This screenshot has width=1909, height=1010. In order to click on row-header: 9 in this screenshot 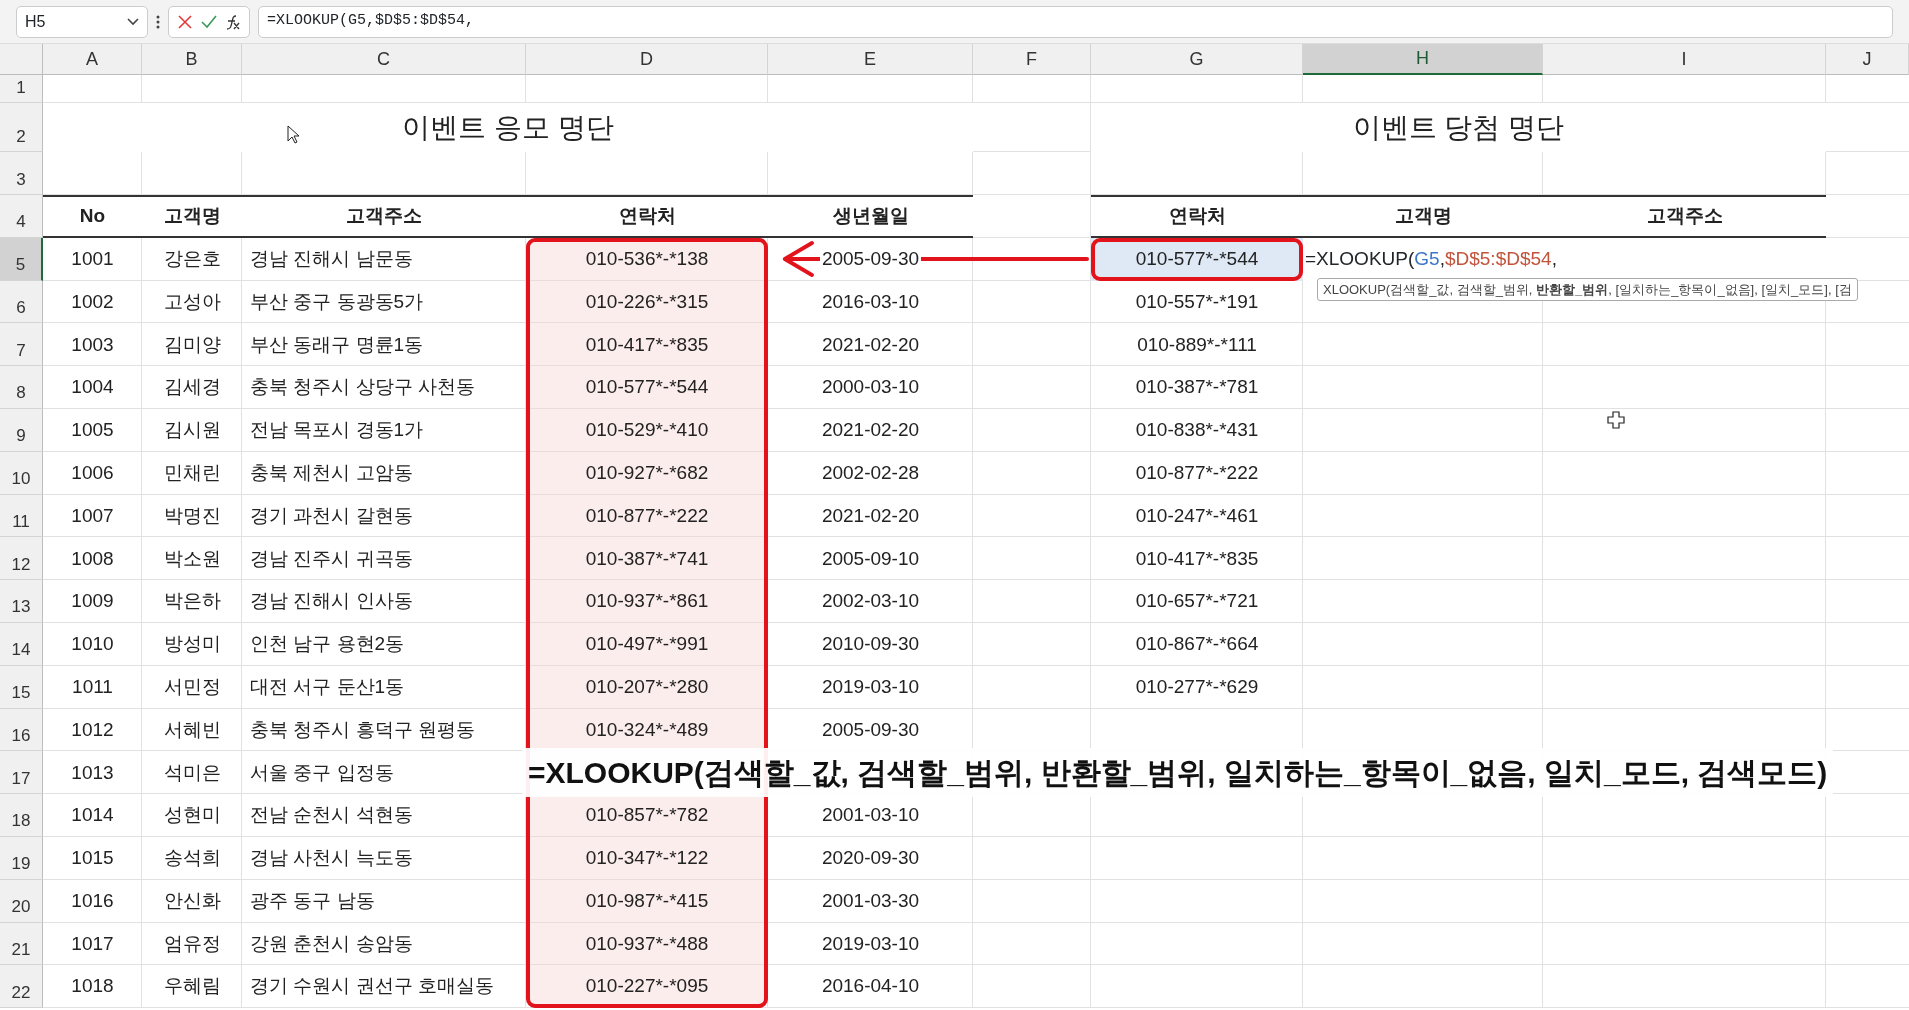, I will do `click(21, 430)`.